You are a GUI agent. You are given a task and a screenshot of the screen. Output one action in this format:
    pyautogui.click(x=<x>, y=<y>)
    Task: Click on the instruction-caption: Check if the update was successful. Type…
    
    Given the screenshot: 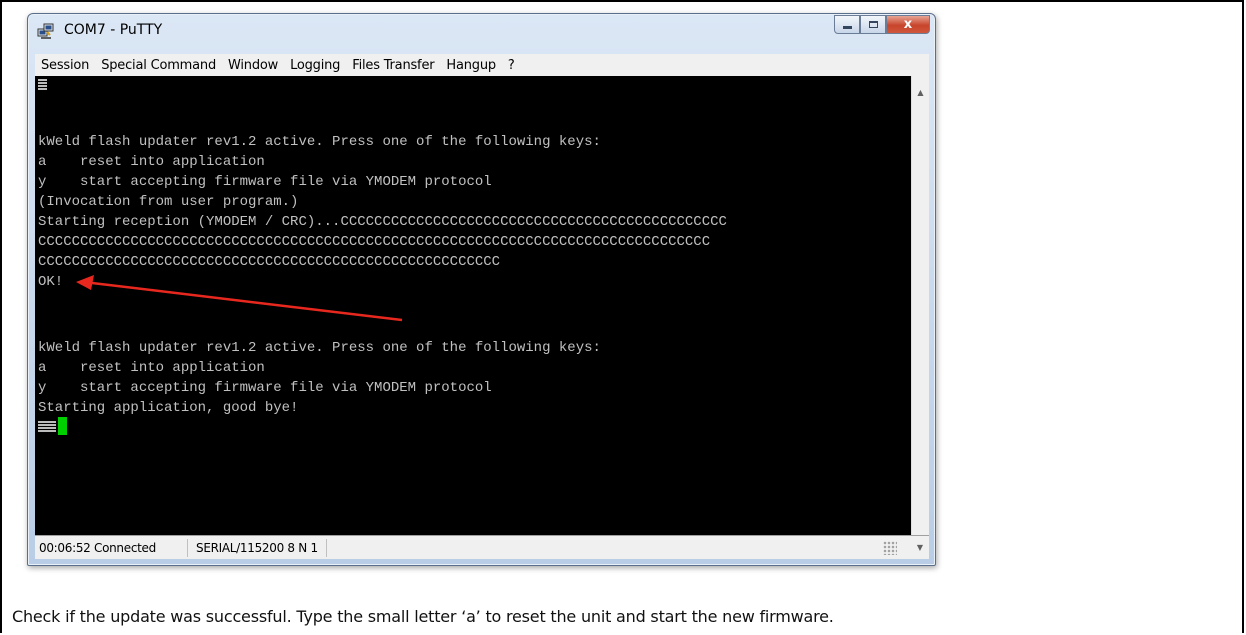 What is the action you would take?
    pyautogui.click(x=423, y=616)
    